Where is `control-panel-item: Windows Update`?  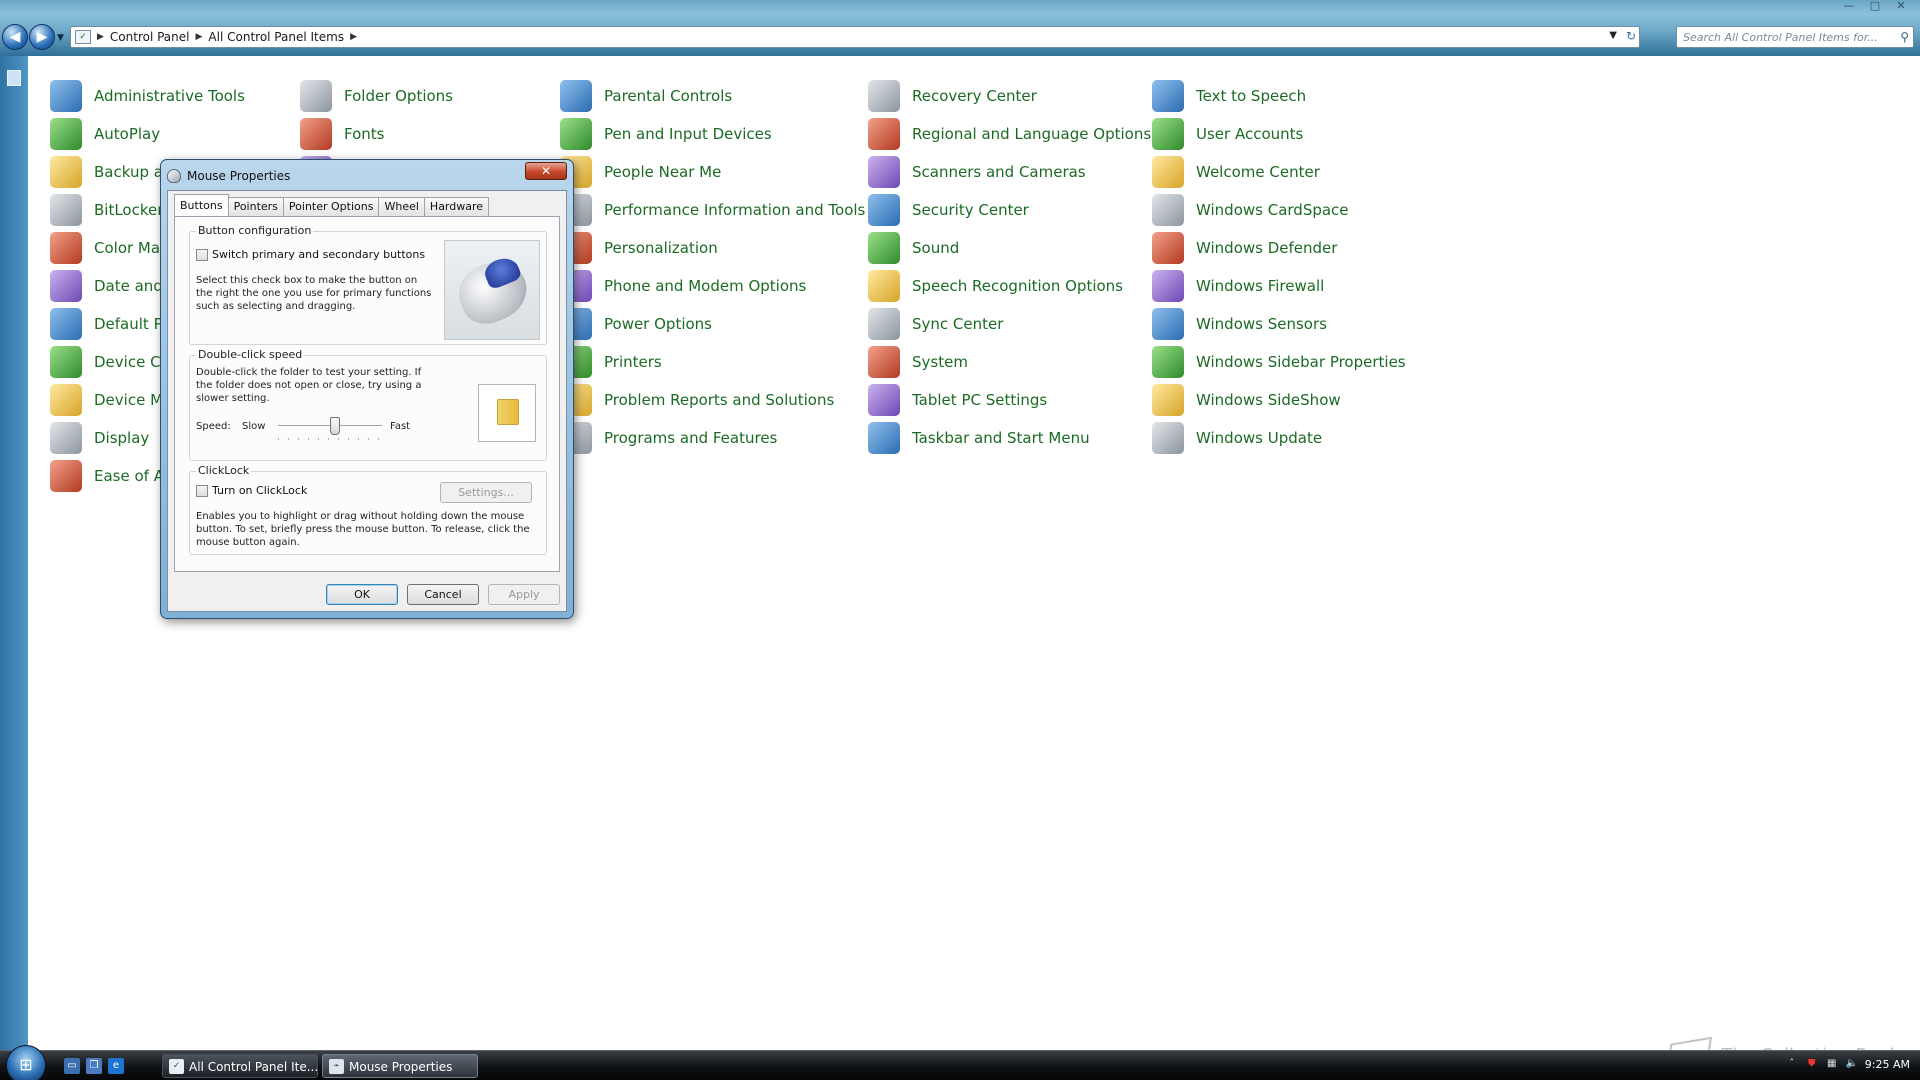 control-panel-item: Windows Update is located at coordinates (1237, 438).